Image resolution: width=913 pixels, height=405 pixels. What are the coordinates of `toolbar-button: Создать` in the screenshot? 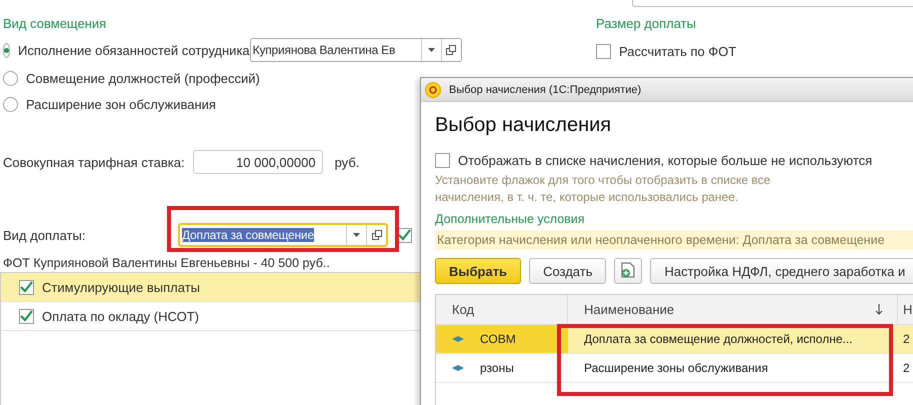 It's located at (567, 271).